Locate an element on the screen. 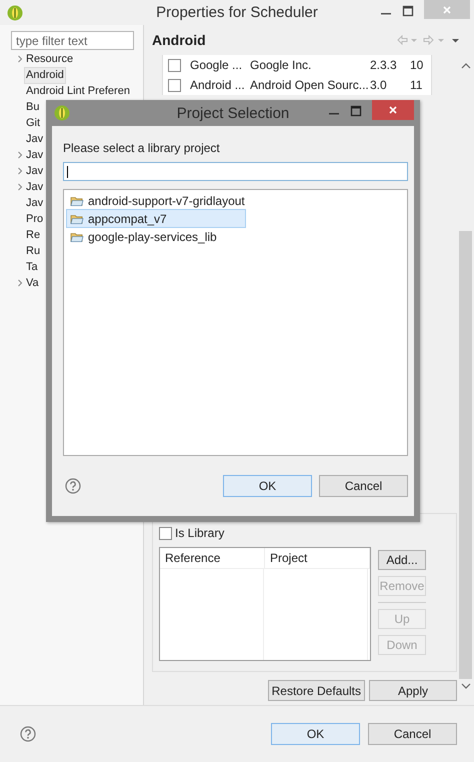 The height and width of the screenshot is (762, 474). tree-item: Va is located at coordinates (32, 283).